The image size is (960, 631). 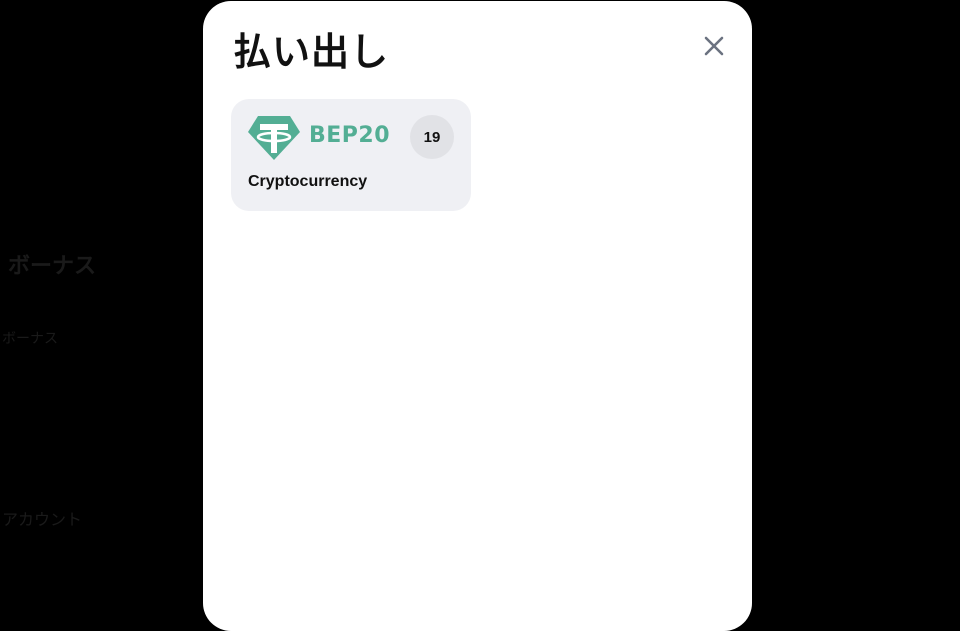 I want to click on close-icon, so click(x=714, y=46).